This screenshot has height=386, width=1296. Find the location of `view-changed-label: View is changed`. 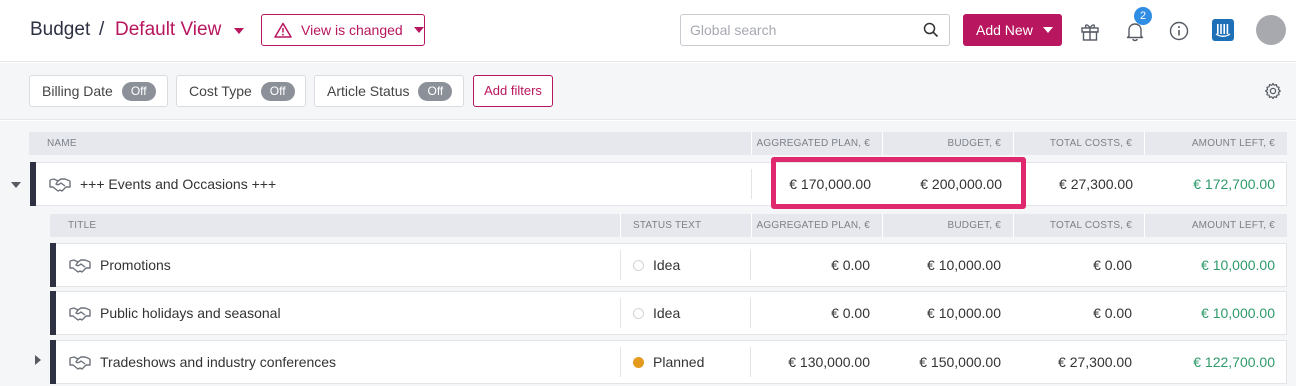

view-changed-label: View is changed is located at coordinates (352, 30).